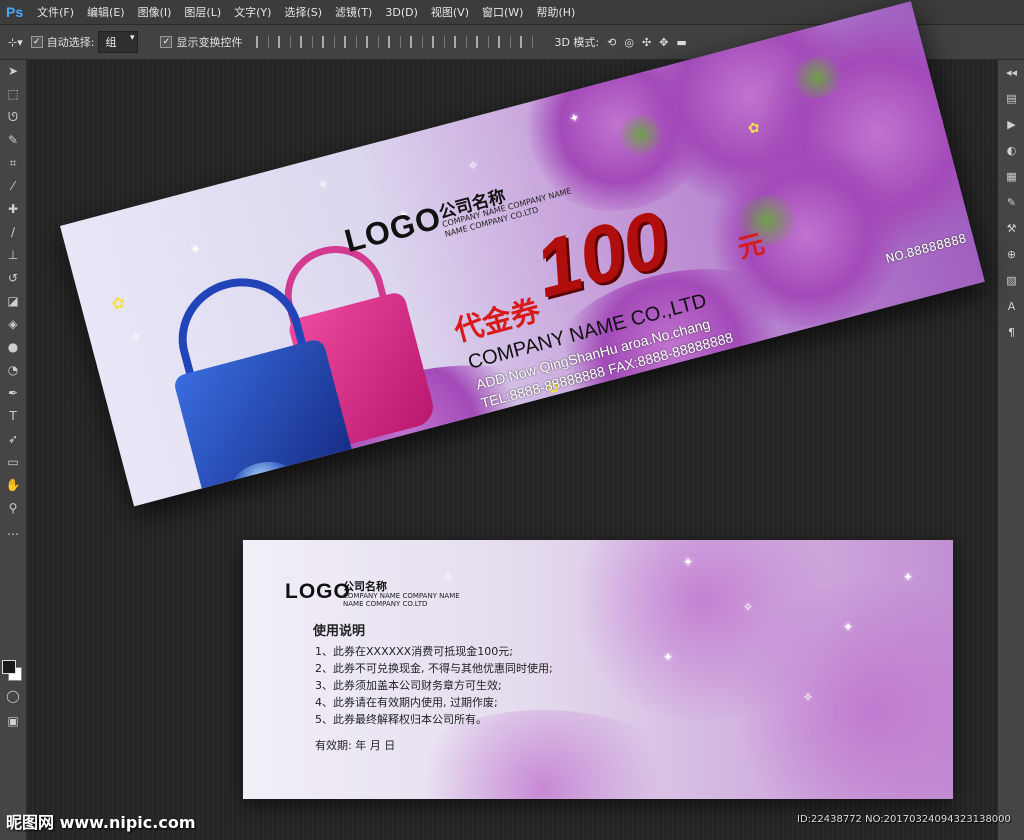 The image size is (1024, 840). What do you see at coordinates (527, 42) in the screenshot?
I see `auto-align-icon` at bounding box center [527, 42].